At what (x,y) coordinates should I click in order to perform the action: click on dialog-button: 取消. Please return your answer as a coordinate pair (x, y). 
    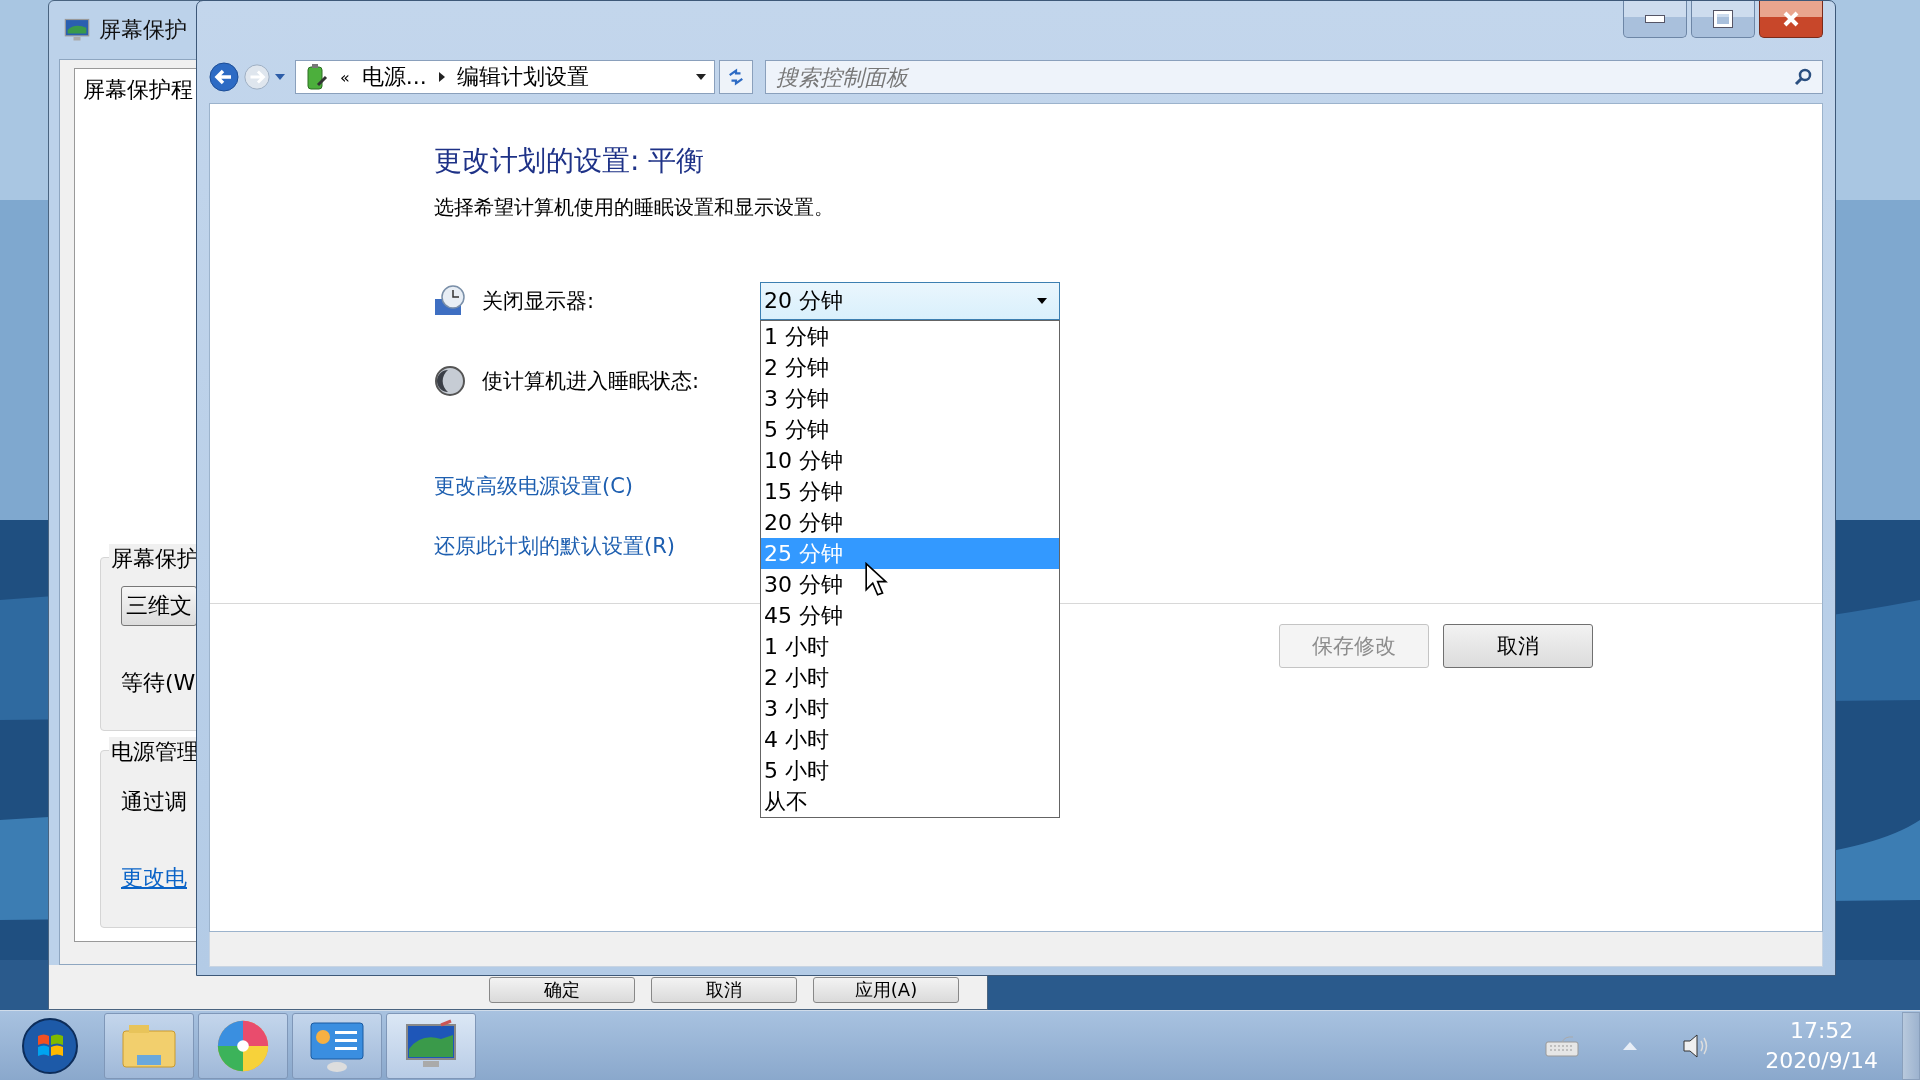
    Looking at the image, I should click on (724, 990).